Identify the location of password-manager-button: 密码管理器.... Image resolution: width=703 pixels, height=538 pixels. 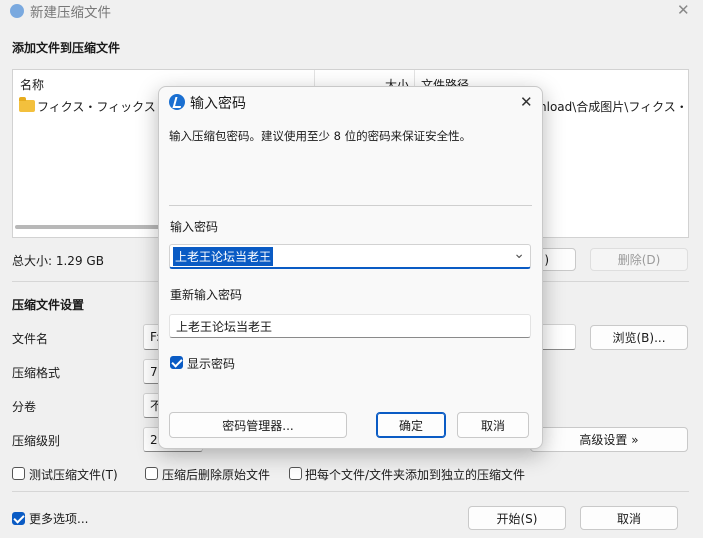
(258, 425).